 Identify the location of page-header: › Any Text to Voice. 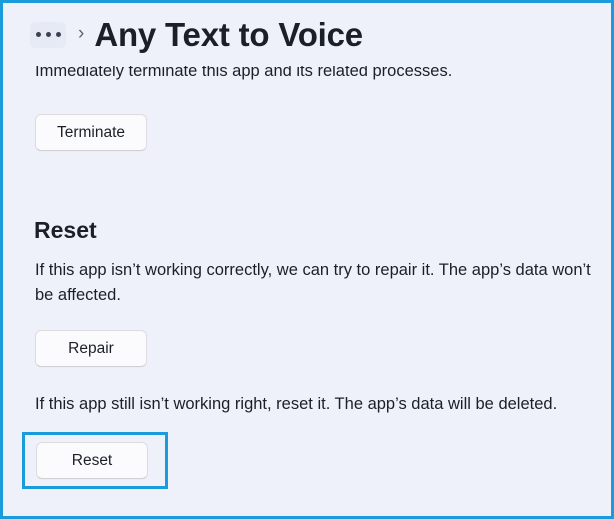
(307, 34).